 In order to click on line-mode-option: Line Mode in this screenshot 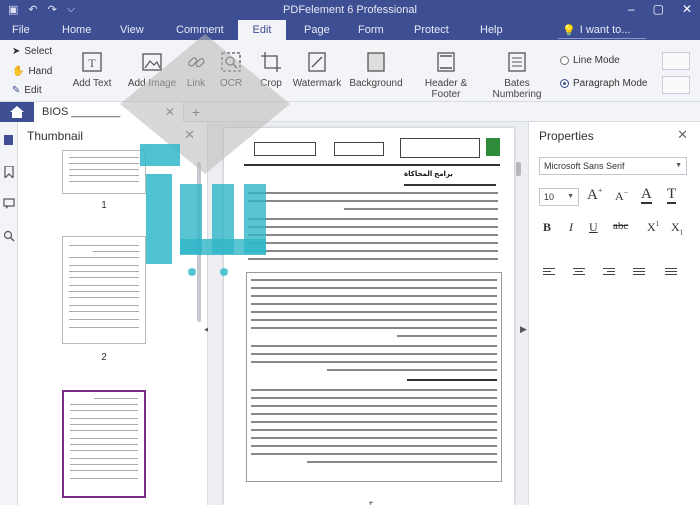, I will do `click(590, 60)`.